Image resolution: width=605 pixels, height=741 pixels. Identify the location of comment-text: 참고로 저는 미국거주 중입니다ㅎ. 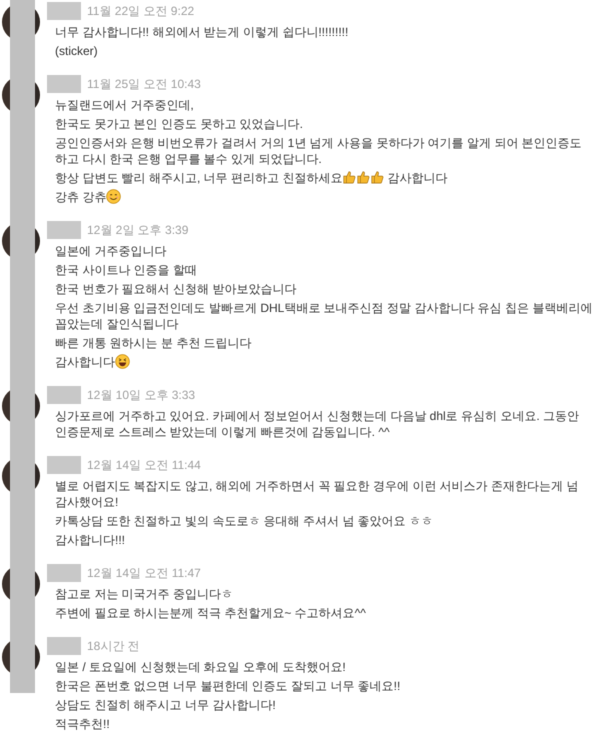
(144, 594).